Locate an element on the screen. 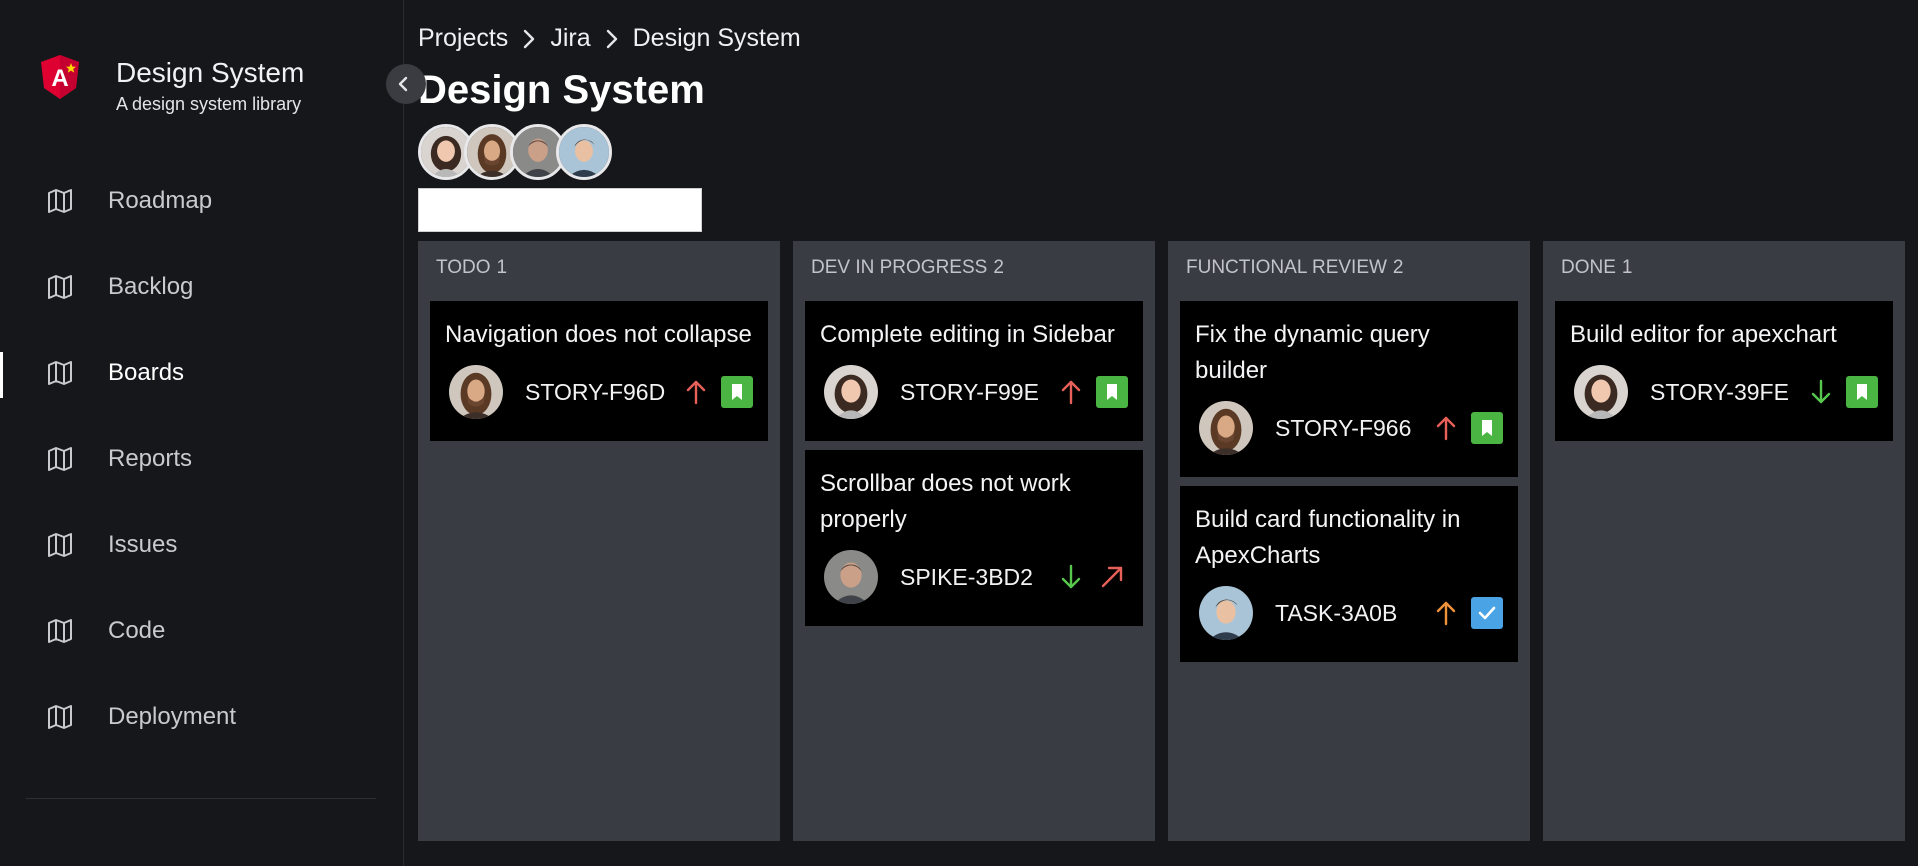 This screenshot has width=1918, height=866. brand: A Design System A design system library is located at coordinates (172, 84).